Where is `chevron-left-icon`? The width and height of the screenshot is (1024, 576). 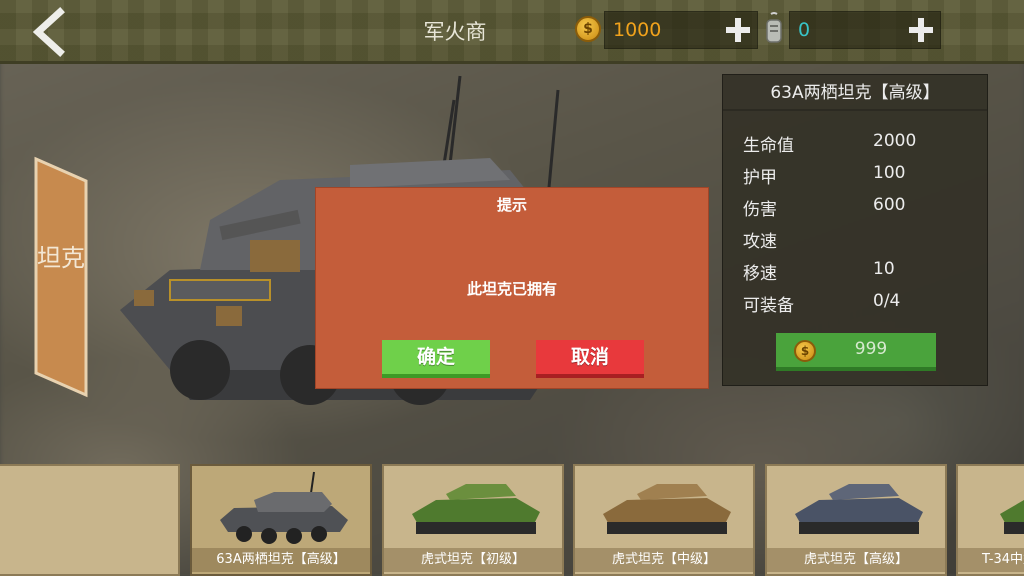
chevron-left-icon is located at coordinates (48, 32).